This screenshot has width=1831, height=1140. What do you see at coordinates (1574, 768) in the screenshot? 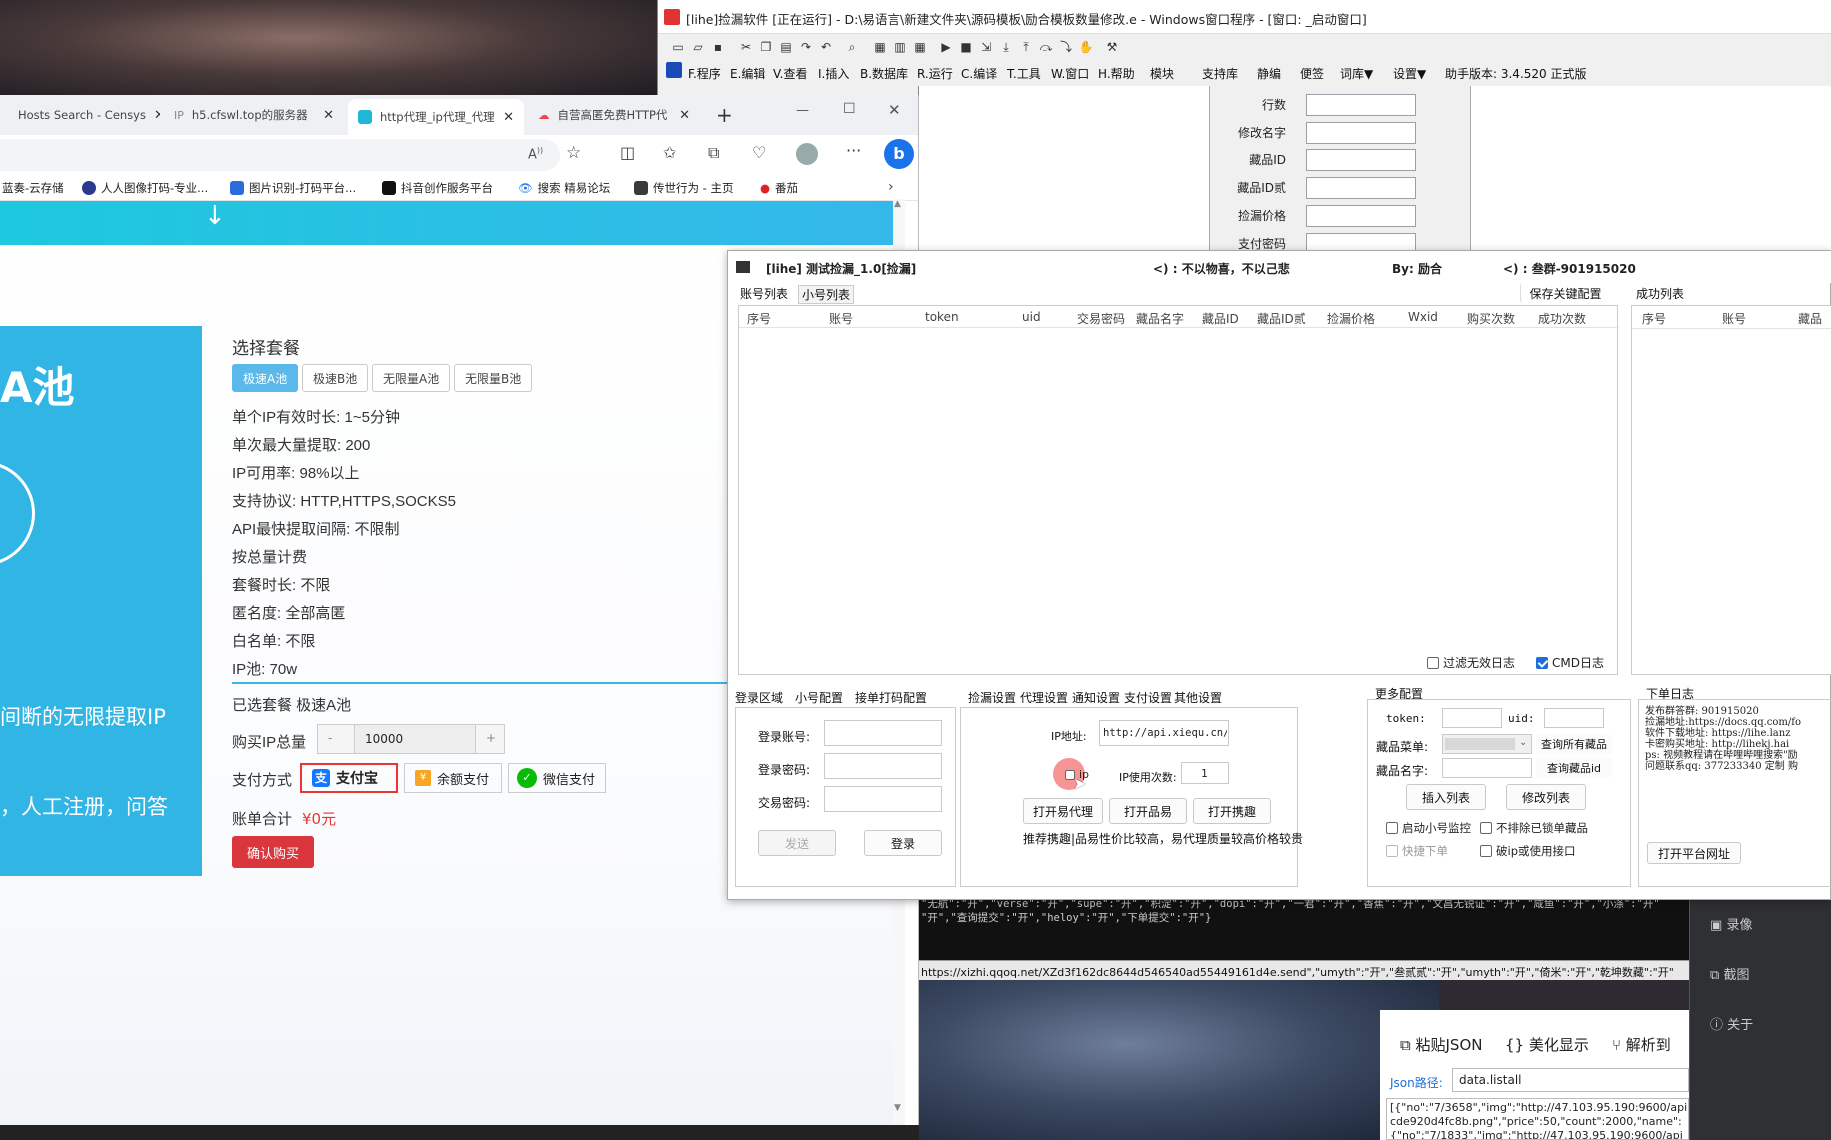
I see `query-item-id-button: 查询藏品id` at bounding box center [1574, 768].